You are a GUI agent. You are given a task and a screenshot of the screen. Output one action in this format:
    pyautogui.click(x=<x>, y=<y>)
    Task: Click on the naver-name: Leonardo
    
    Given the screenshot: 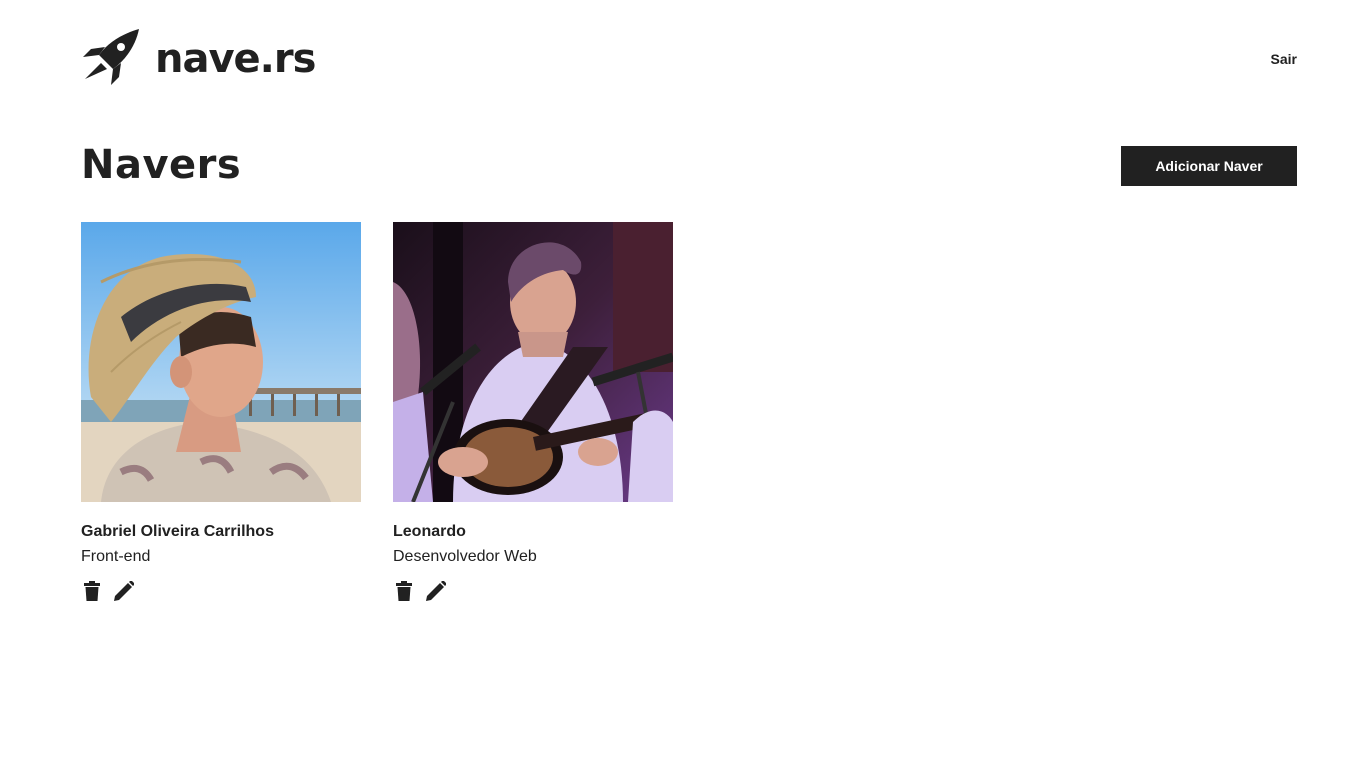 What is the action you would take?
    pyautogui.click(x=429, y=531)
    